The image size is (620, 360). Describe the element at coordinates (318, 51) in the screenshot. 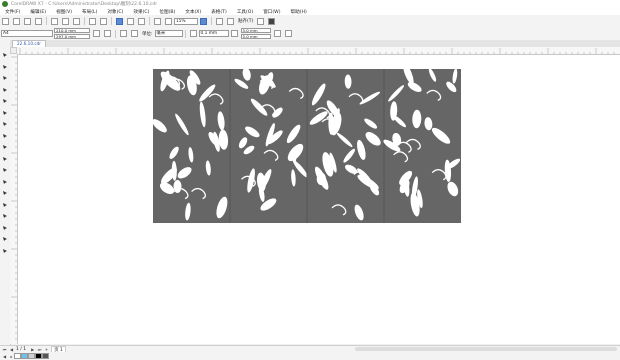

I see `horizontal-ruler` at that location.